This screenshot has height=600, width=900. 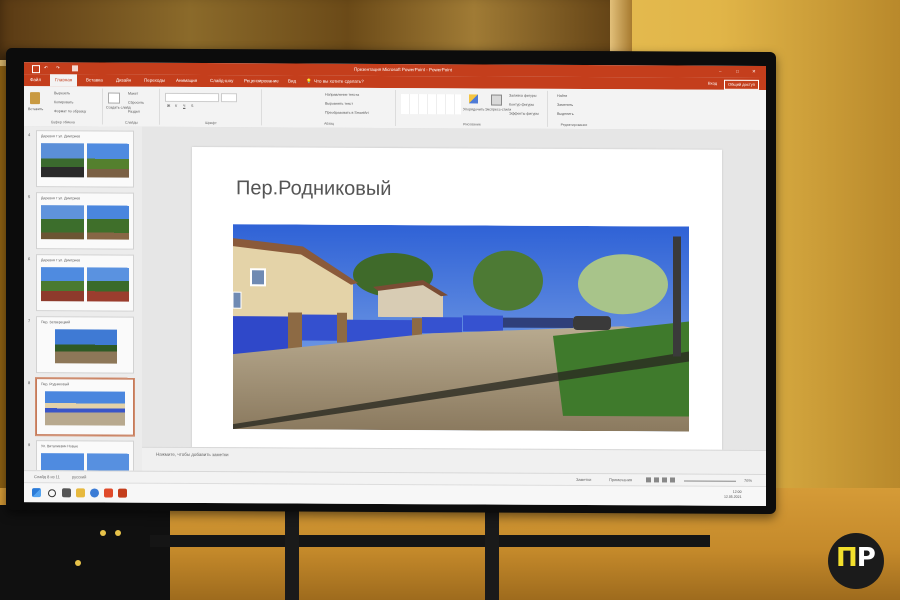 I want to click on bold-button: Ж, so click(x=168, y=106).